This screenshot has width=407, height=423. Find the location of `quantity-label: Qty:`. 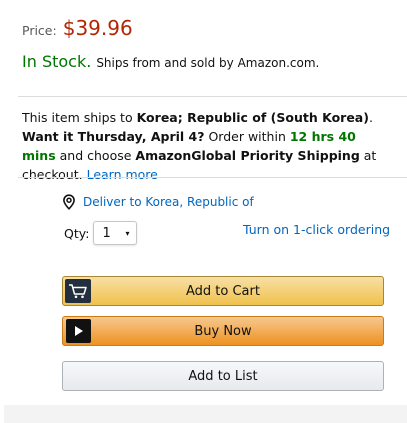

quantity-label: Qty: is located at coordinates (77, 233).